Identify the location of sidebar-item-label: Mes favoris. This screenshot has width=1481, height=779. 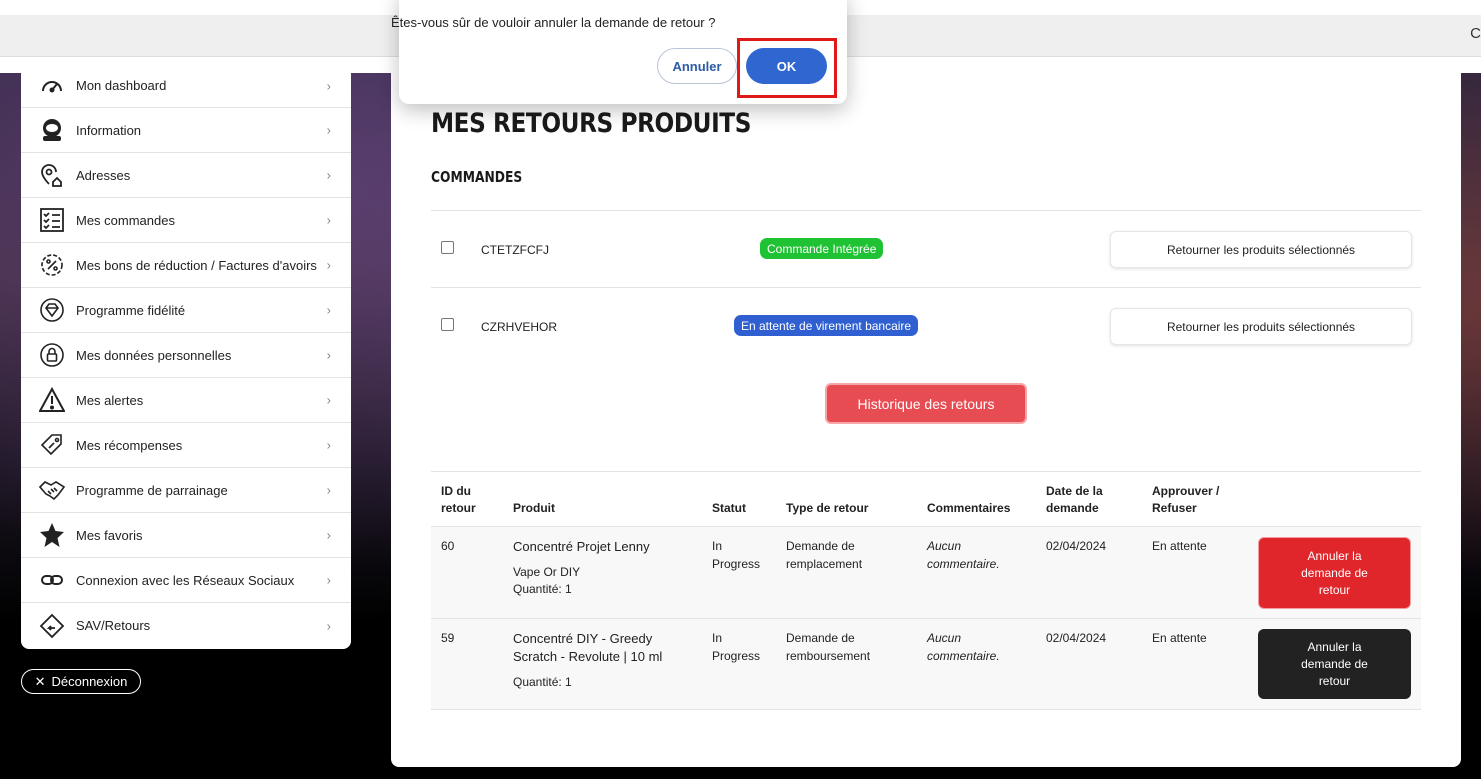
(109, 535).